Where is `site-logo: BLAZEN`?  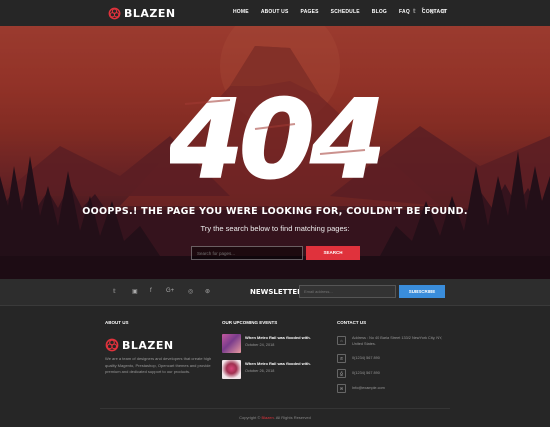 site-logo: BLAZEN is located at coordinates (142, 13).